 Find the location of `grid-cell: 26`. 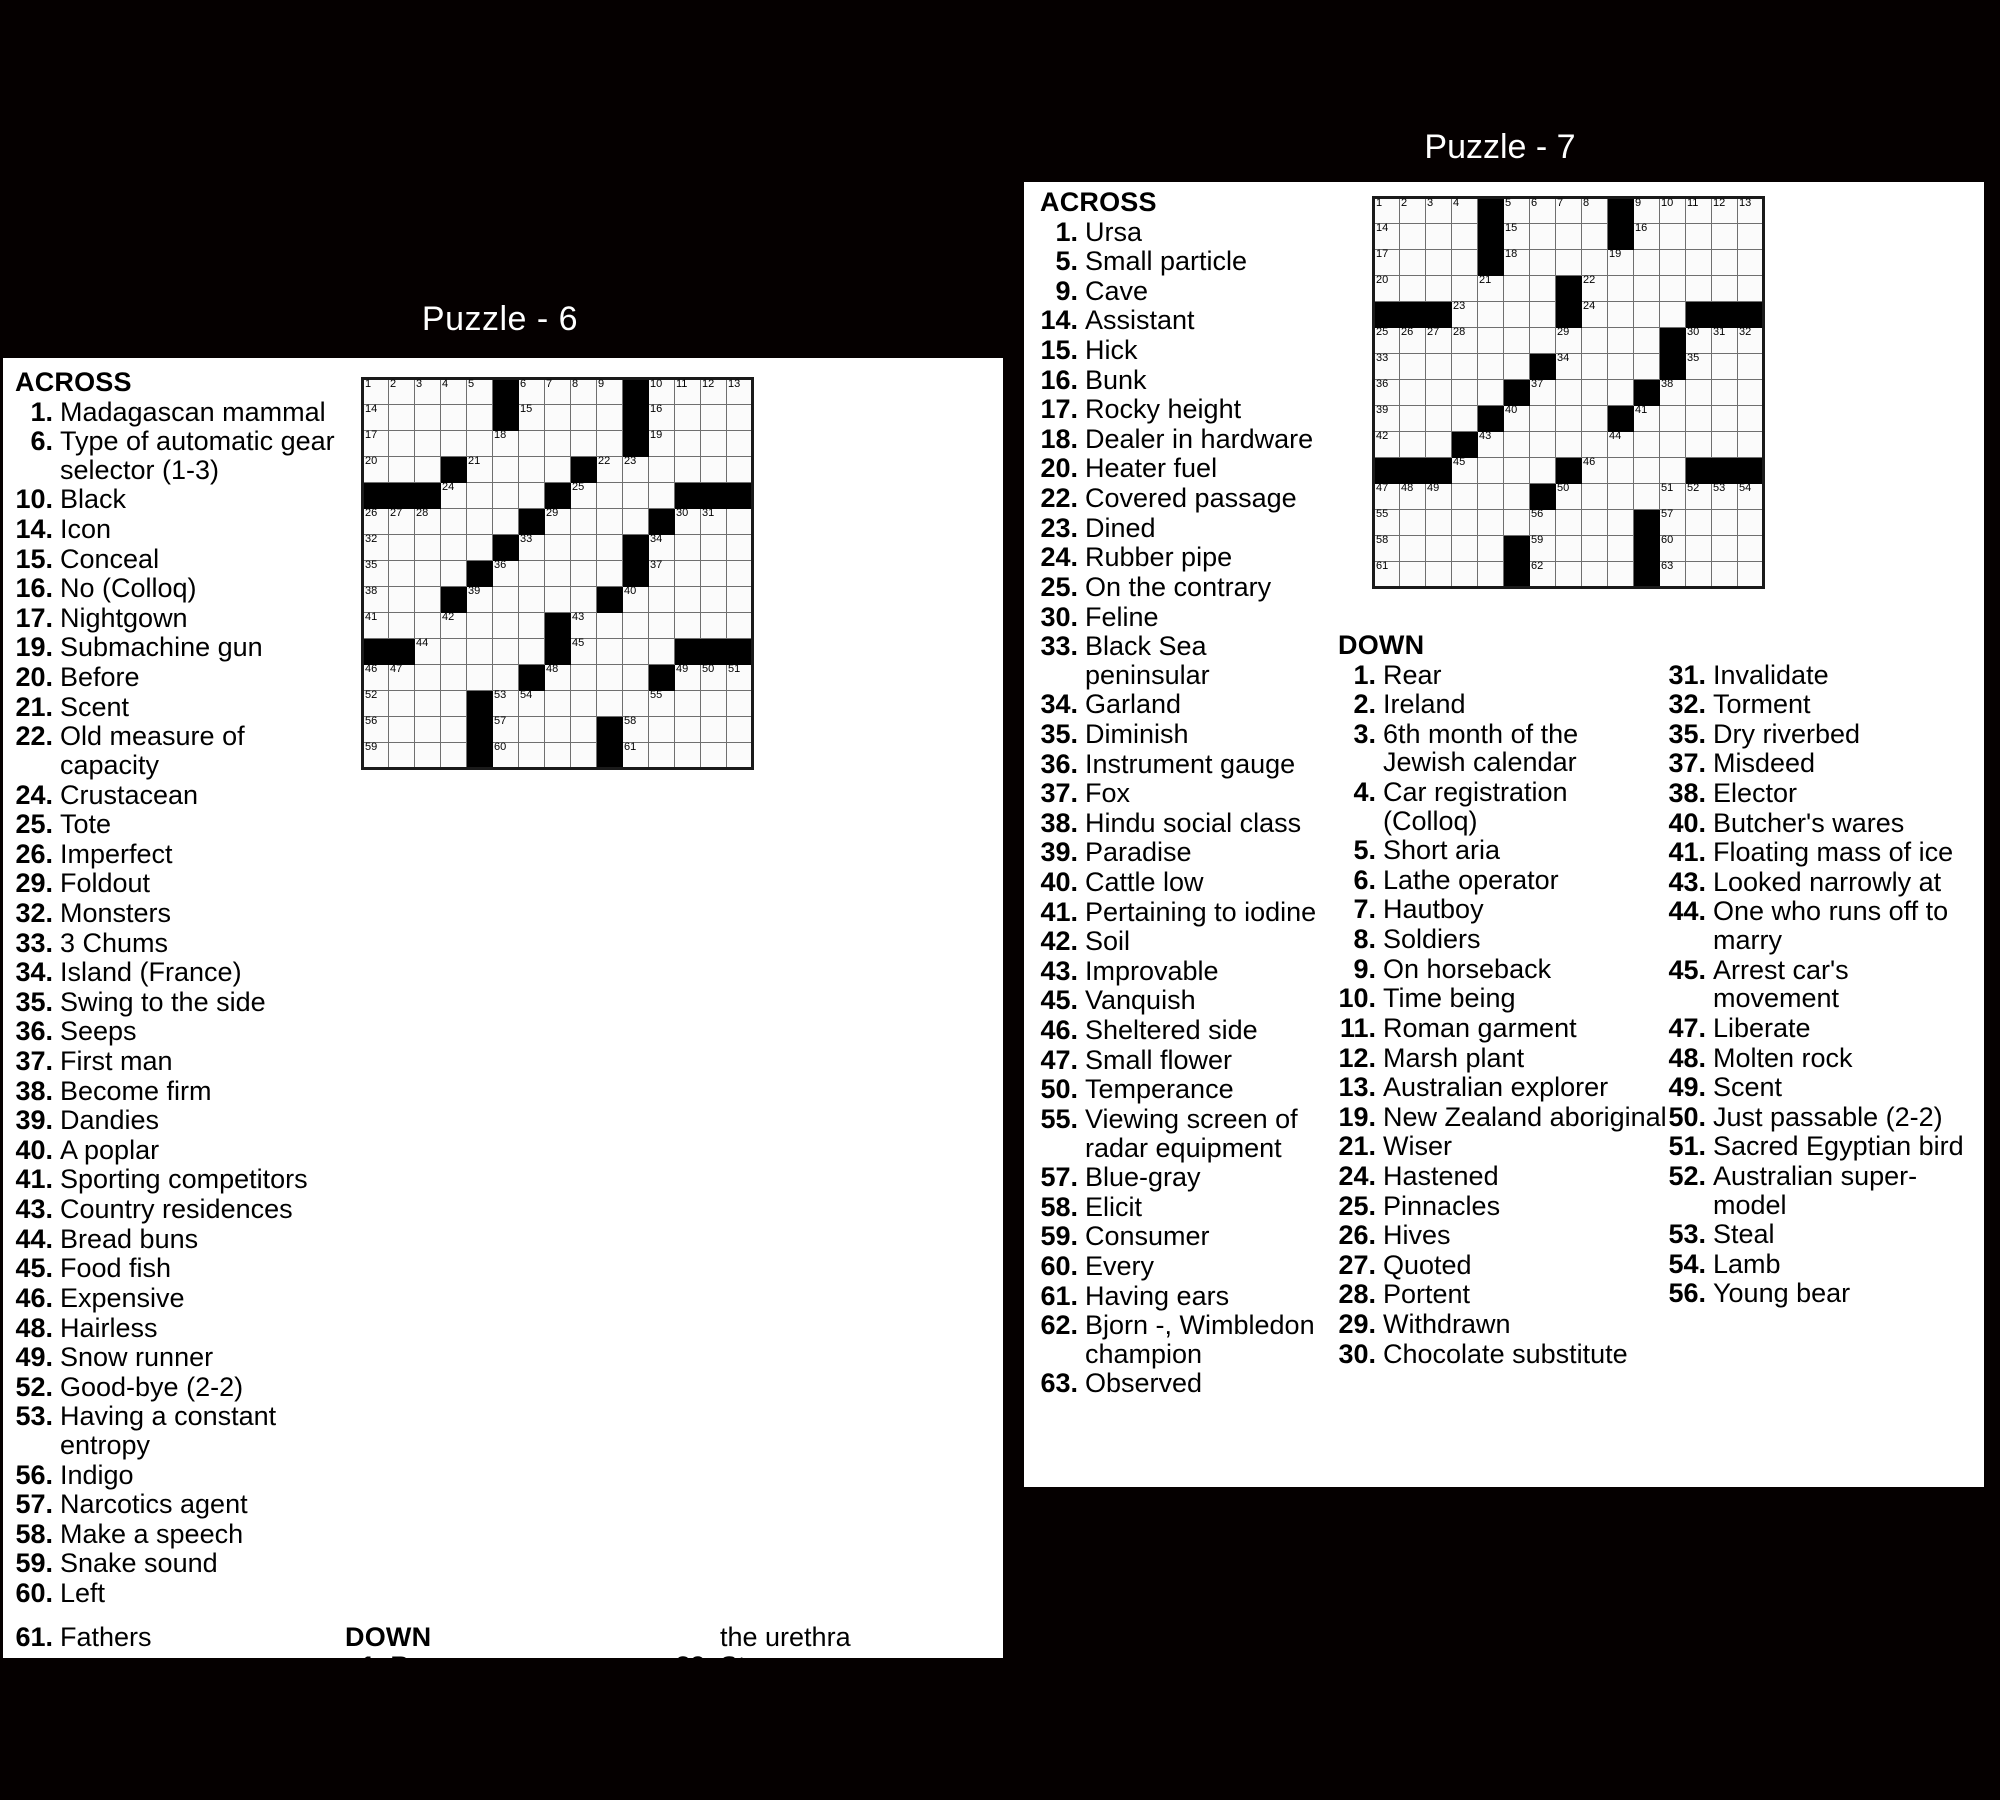

grid-cell: 26 is located at coordinates (1412, 340).